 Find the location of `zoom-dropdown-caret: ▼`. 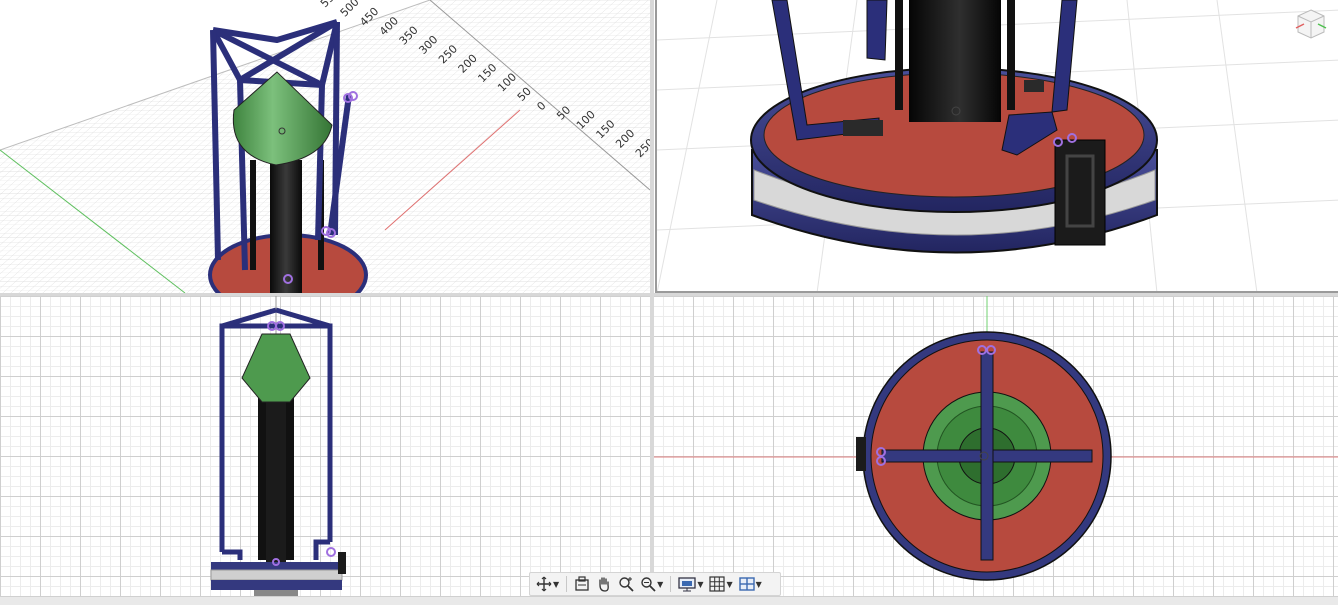

zoom-dropdown-caret: ▼ is located at coordinates (660, 584).